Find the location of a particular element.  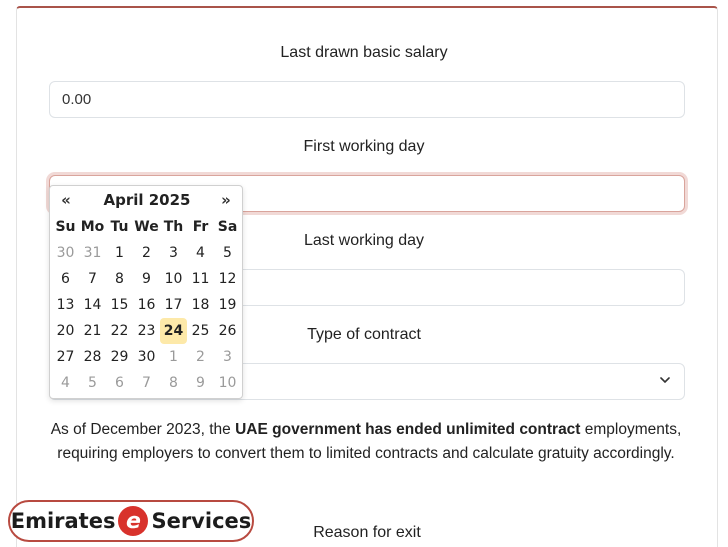

prev-month-button: « is located at coordinates (66, 201).